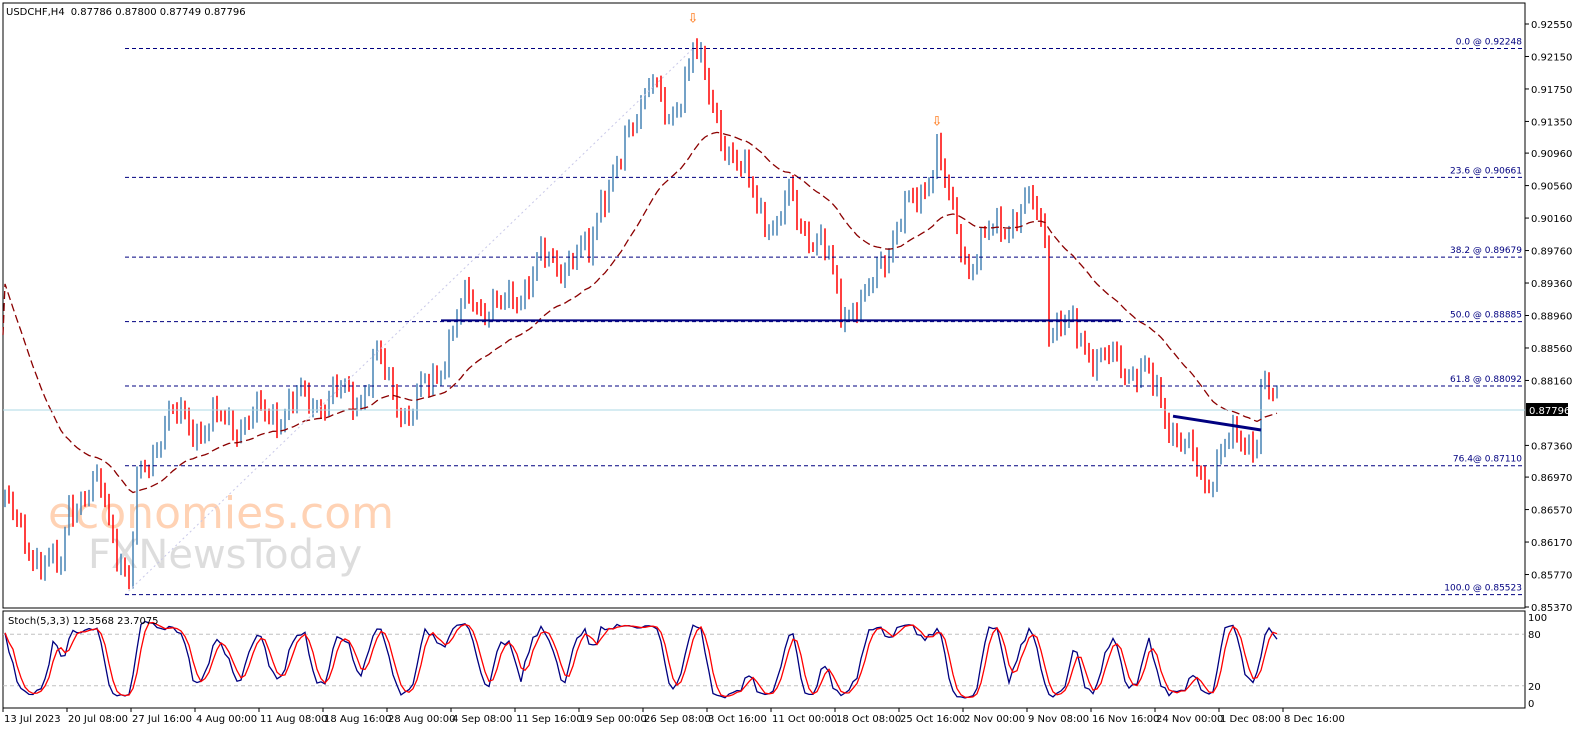 The image size is (1596, 743). I want to click on y-tick-label: 0.90160, so click(1551, 219).